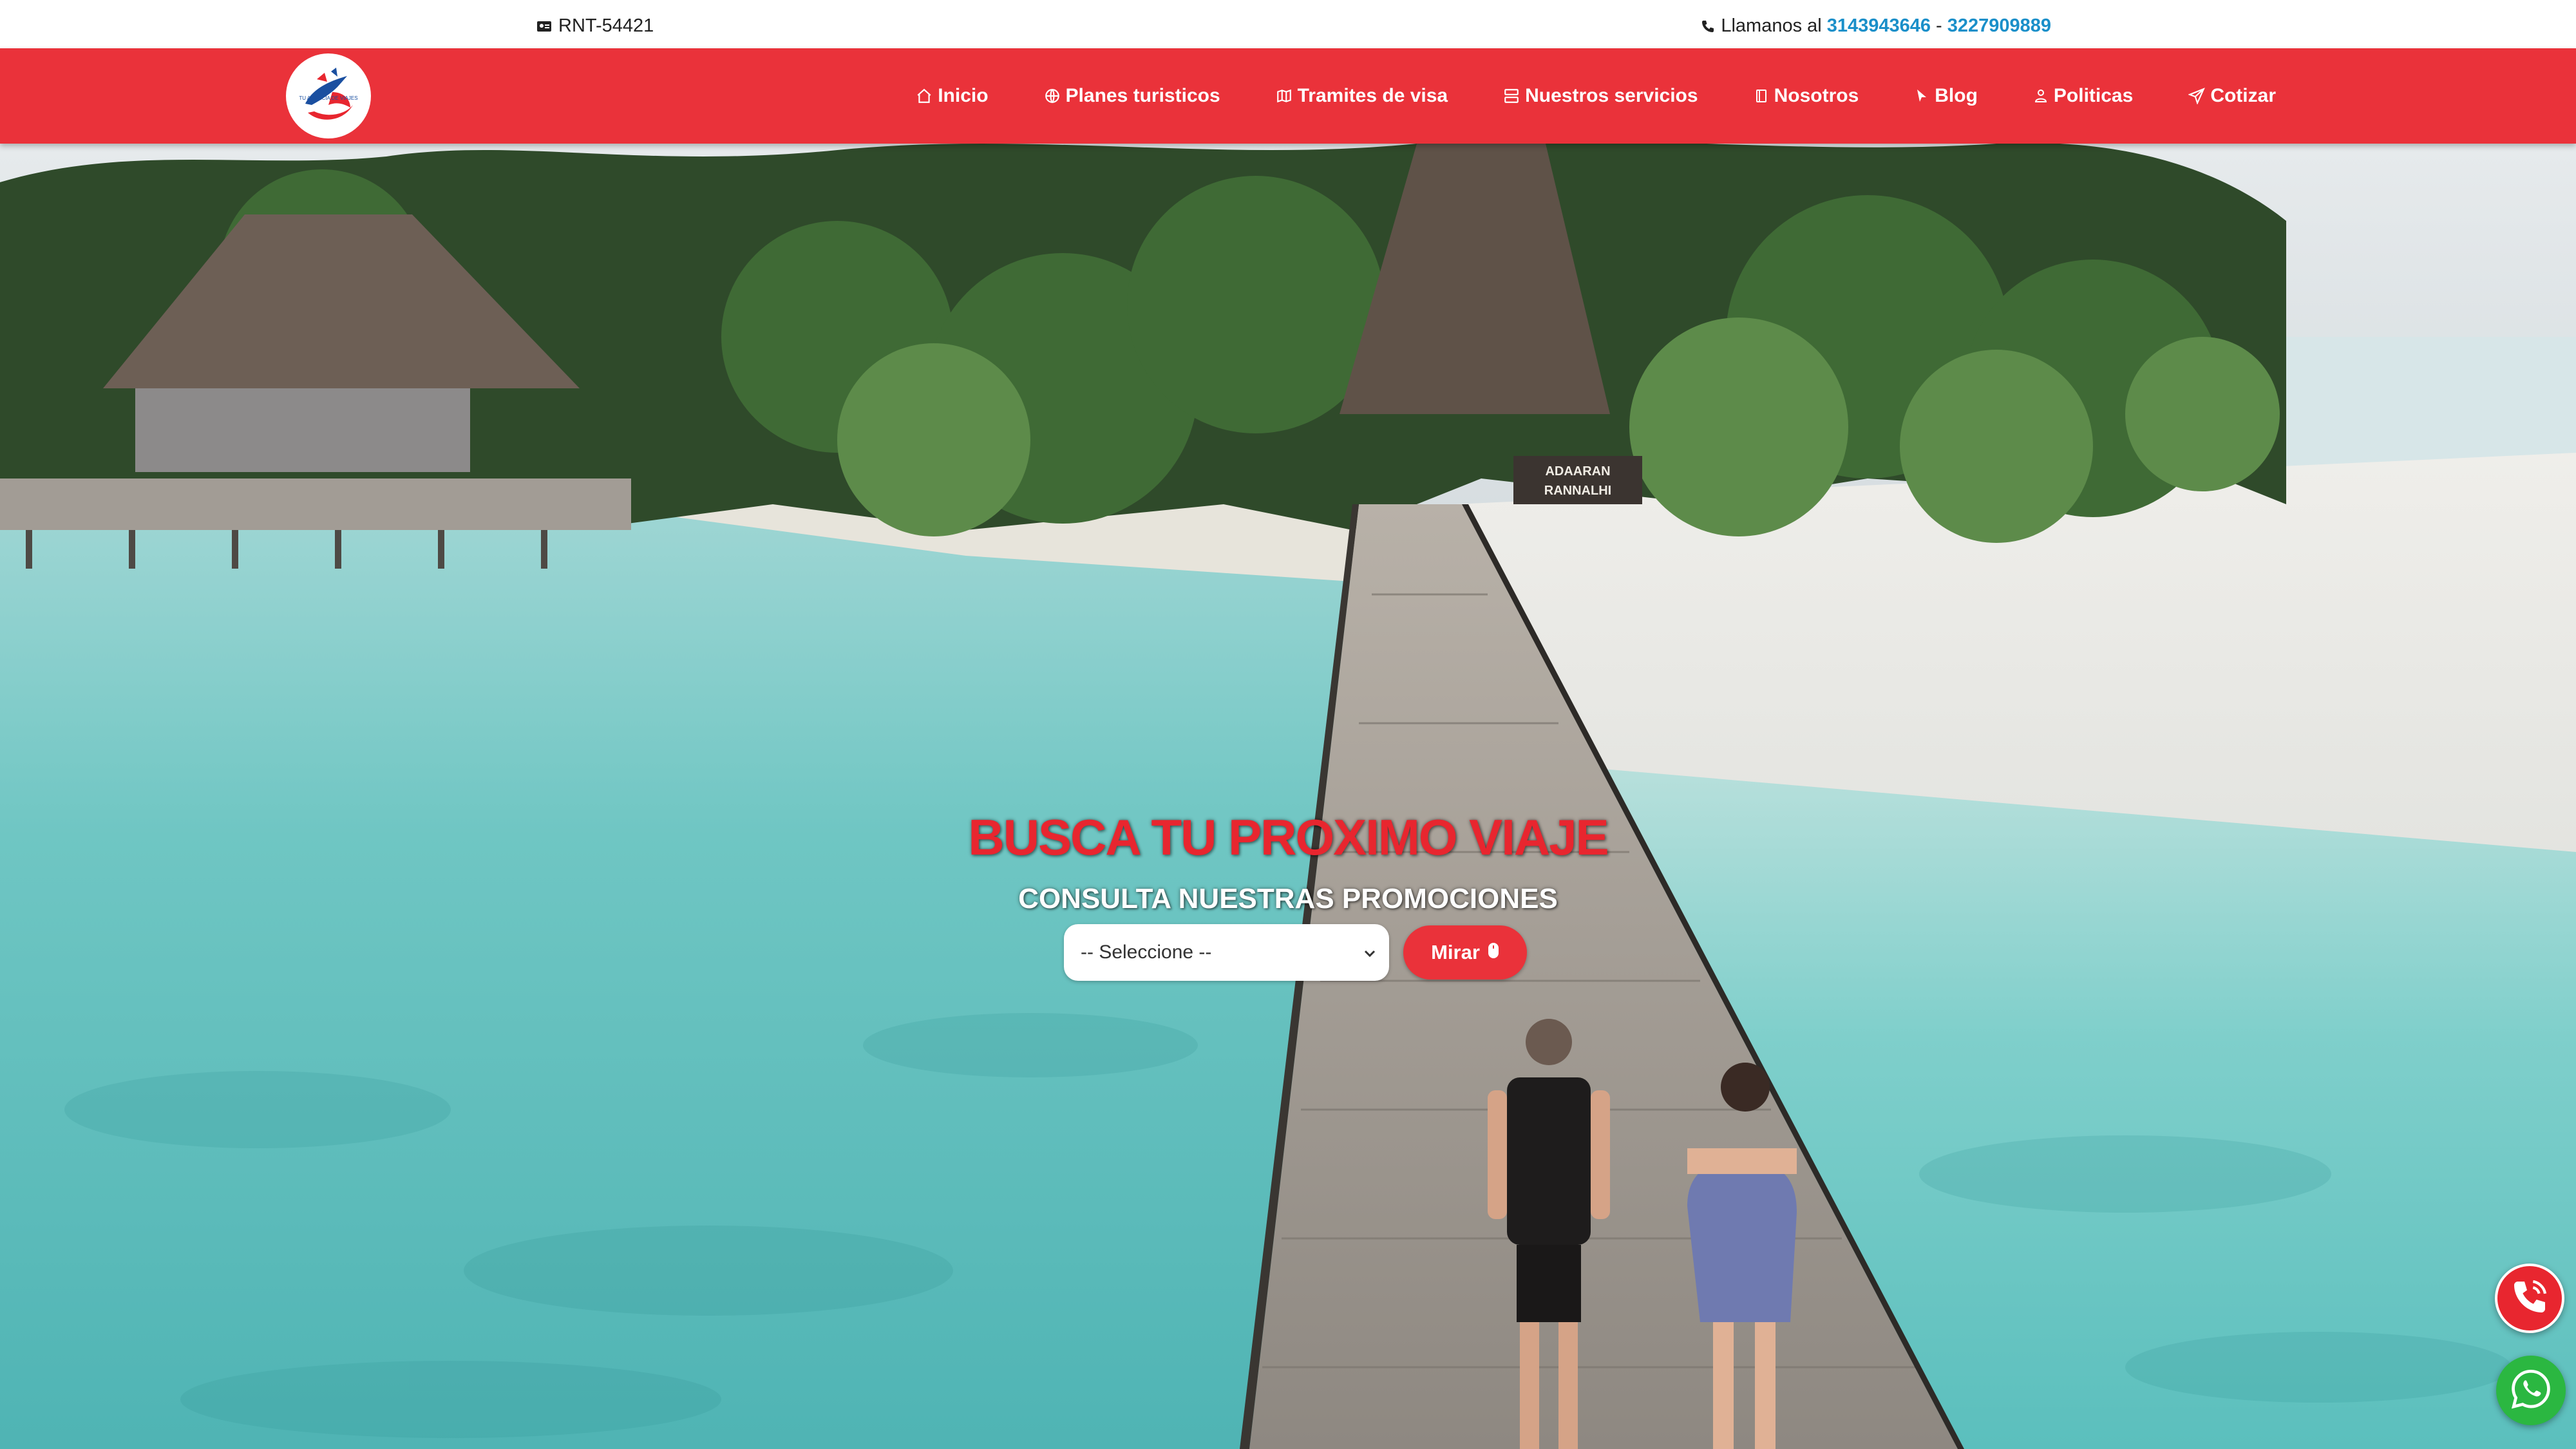 Image resolution: width=2576 pixels, height=1449 pixels. Describe the element at coordinates (1142, 96) in the screenshot. I see `nav-label-planes: Planes turisticos` at that location.